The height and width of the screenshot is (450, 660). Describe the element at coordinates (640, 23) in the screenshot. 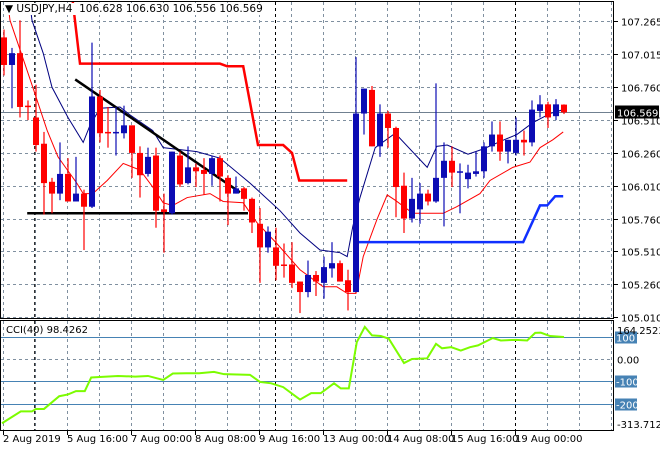

I see `price-tick-label: 107.265` at that location.